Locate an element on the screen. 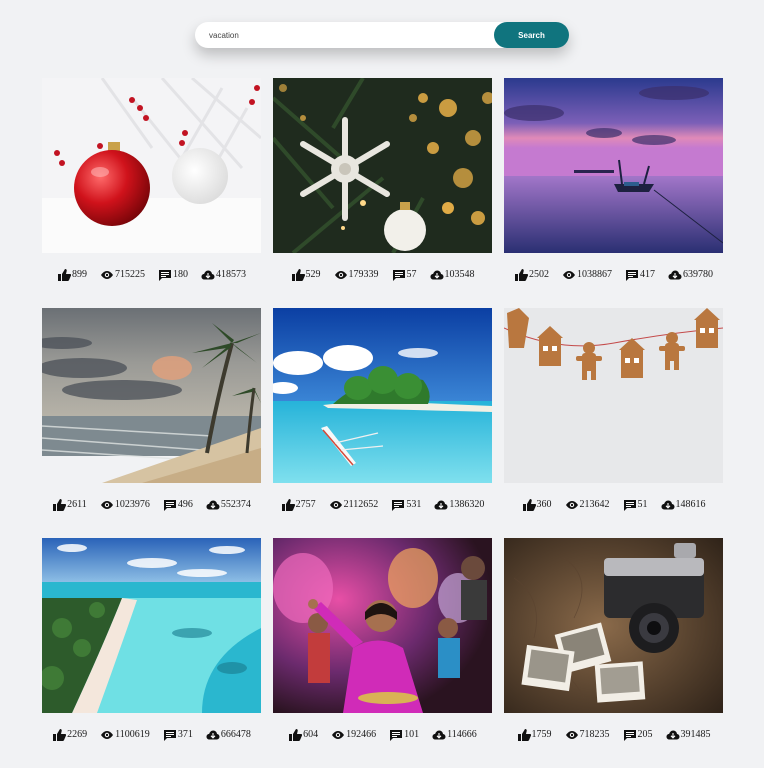 The width and height of the screenshot is (764, 768). downloads-stat: 552374 is located at coordinates (228, 505).